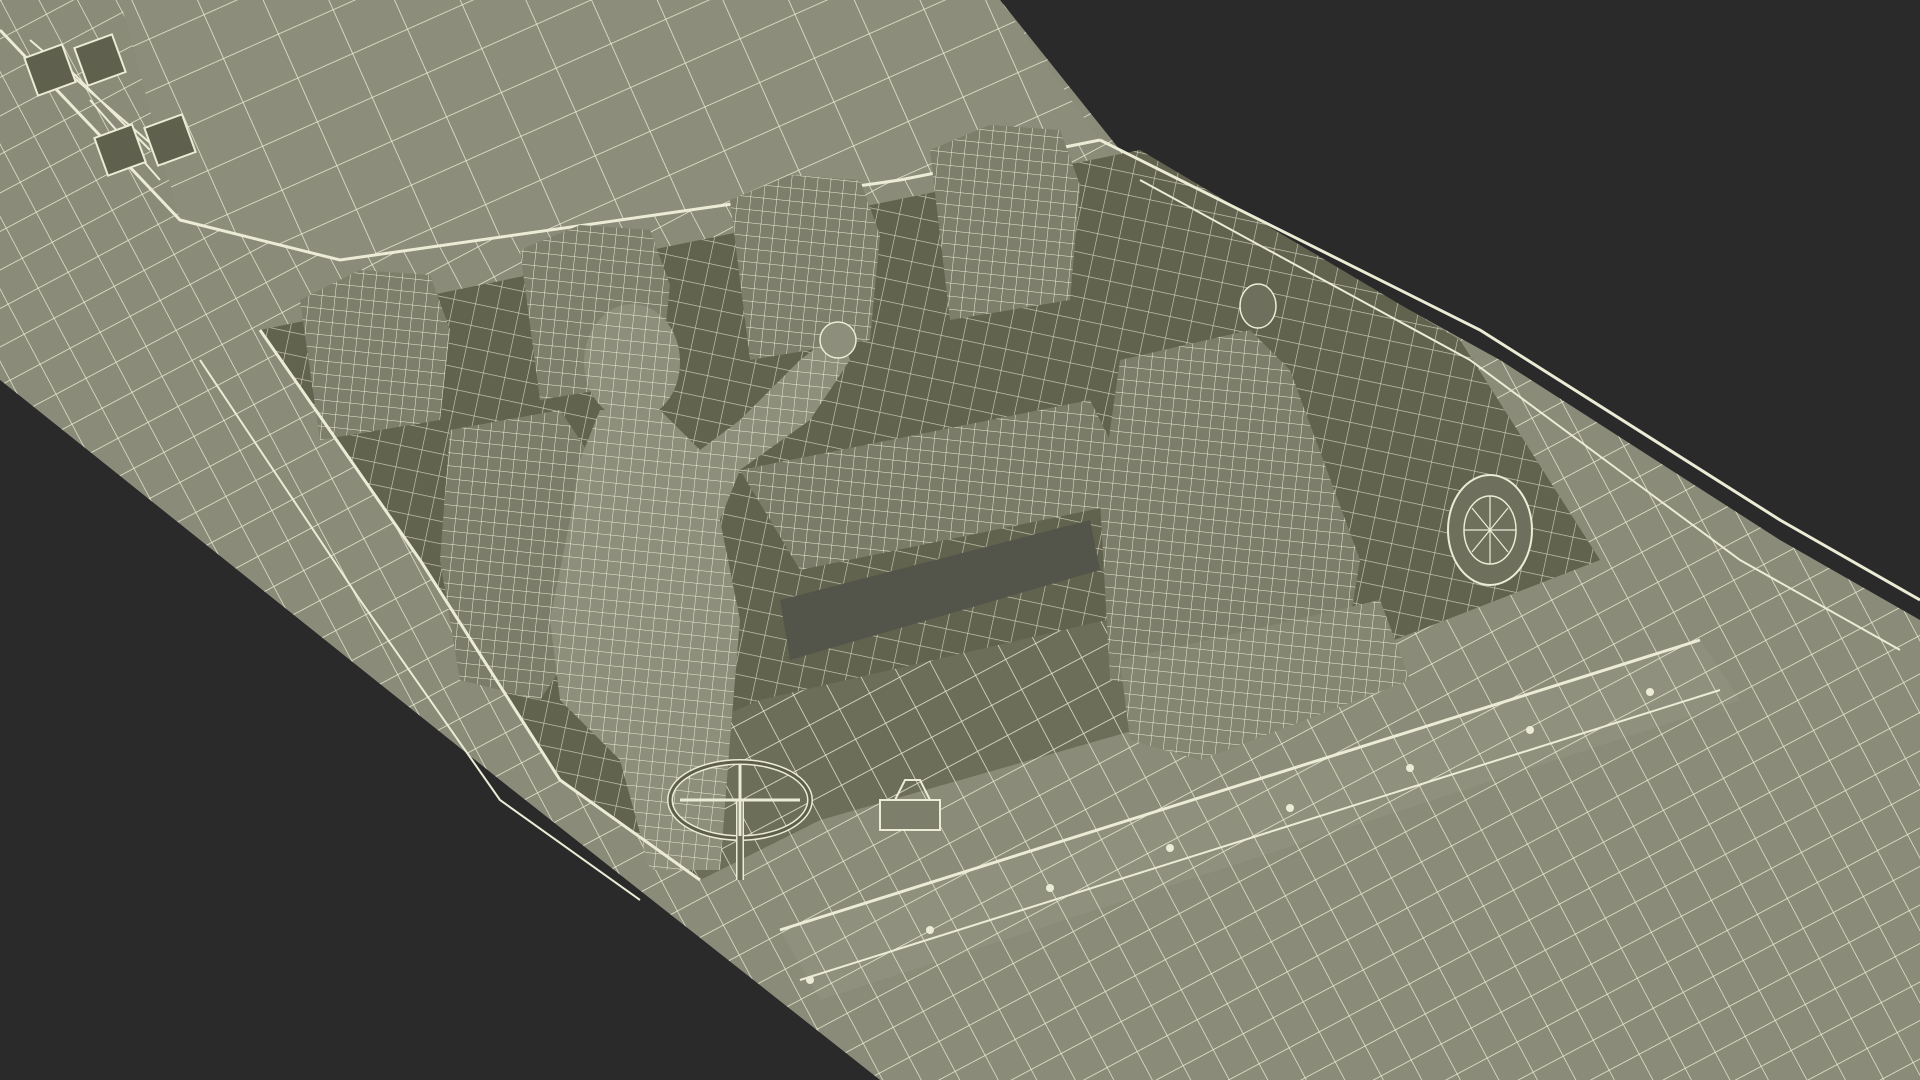  What do you see at coordinates (1490, 530) in the screenshot?
I see `speaker-icon` at bounding box center [1490, 530].